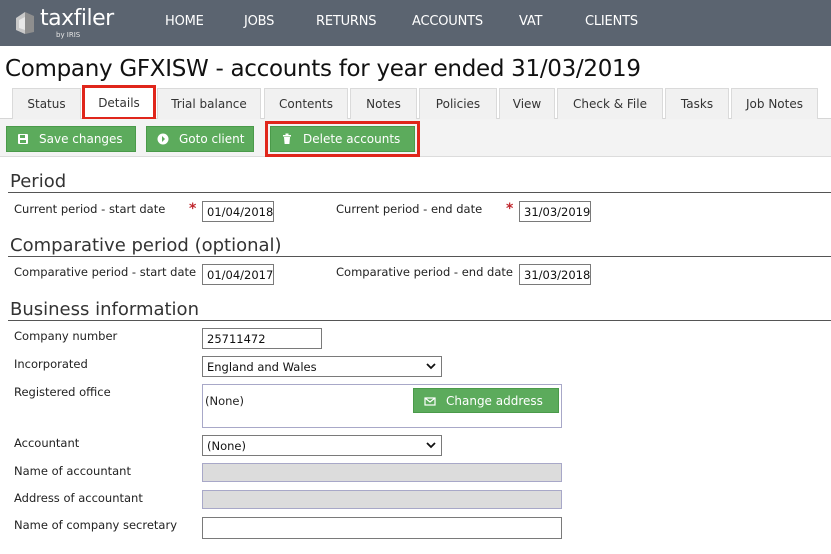 The width and height of the screenshot is (831, 554). I want to click on accountant-value: (None), so click(226, 446).